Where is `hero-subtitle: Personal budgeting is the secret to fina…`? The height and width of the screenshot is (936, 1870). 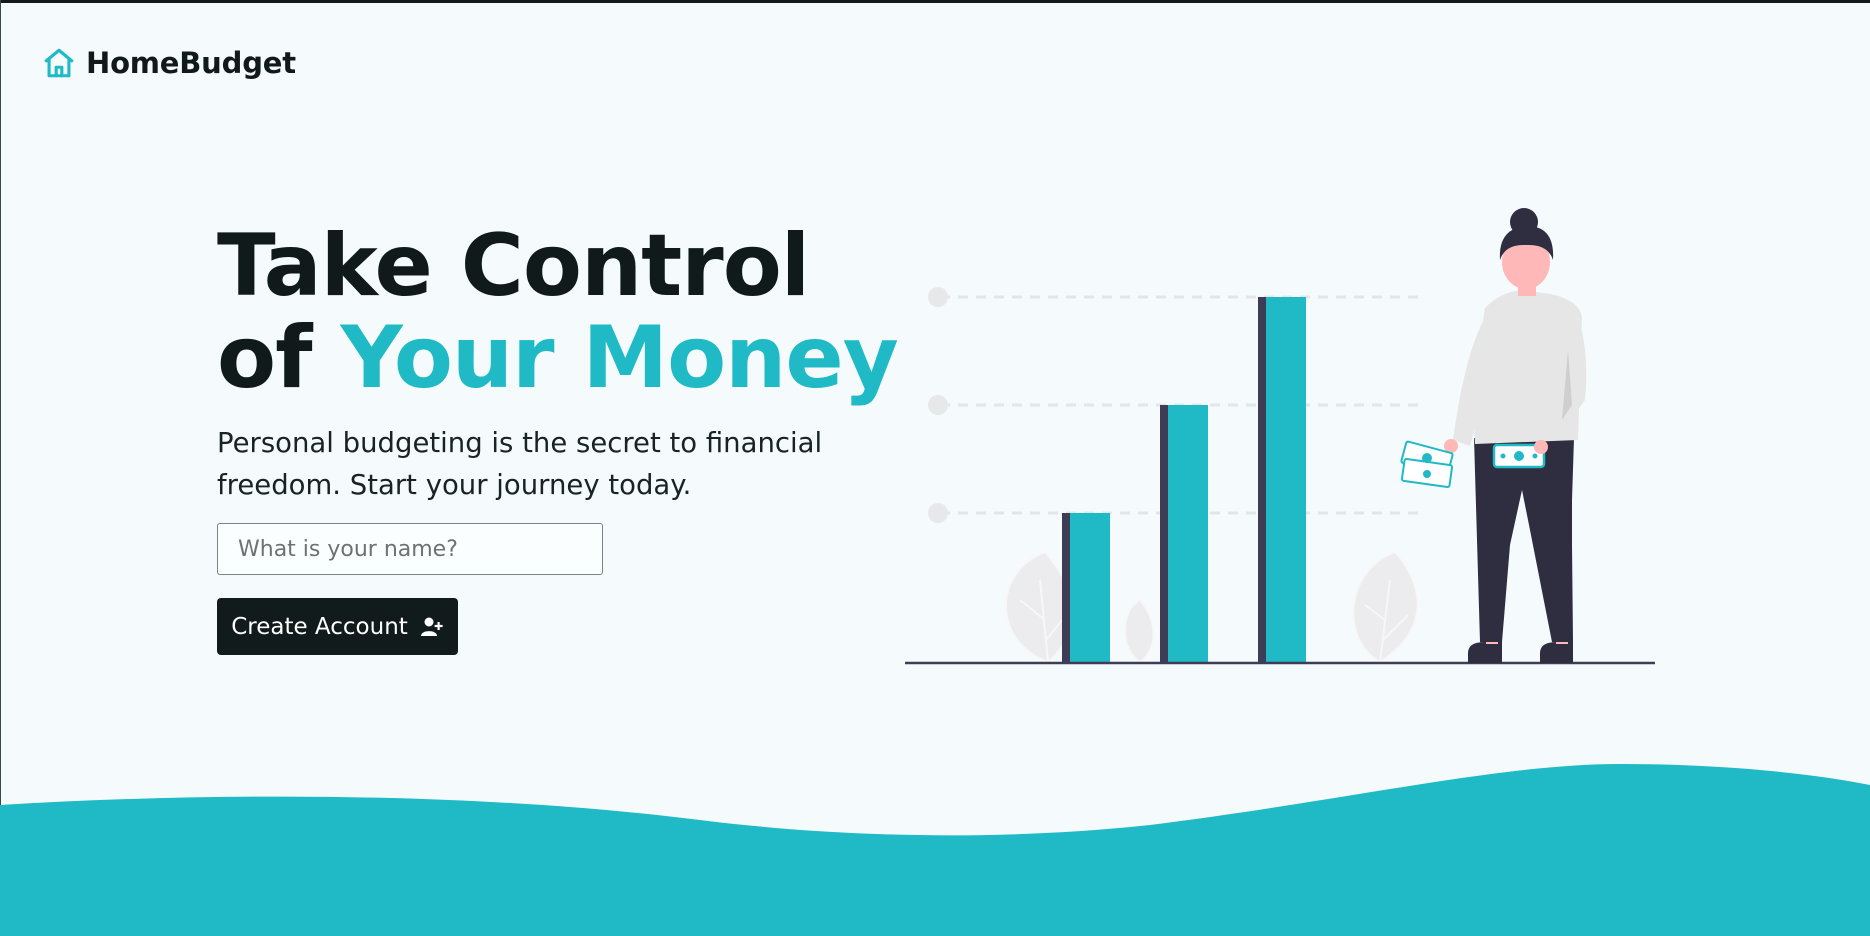 hero-subtitle: Personal budgeting is the secret to fina… is located at coordinates (520, 464).